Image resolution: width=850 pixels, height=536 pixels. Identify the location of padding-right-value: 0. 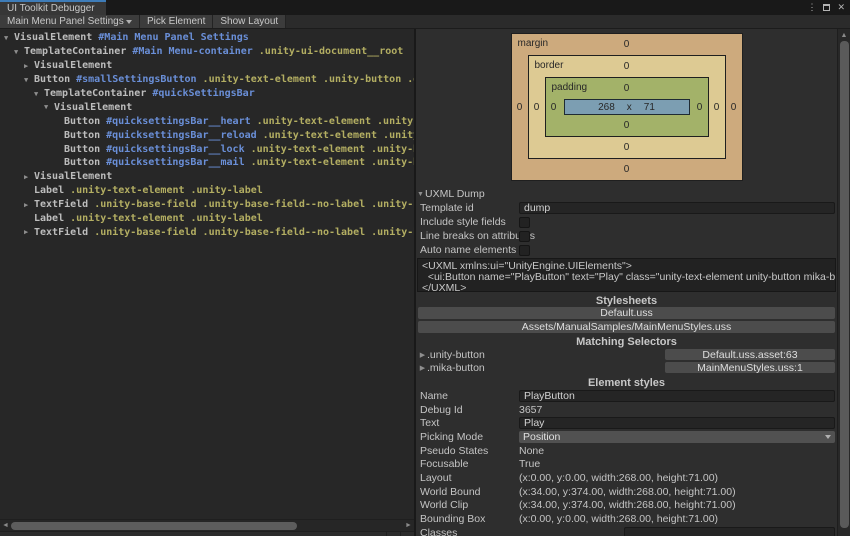
(699, 107).